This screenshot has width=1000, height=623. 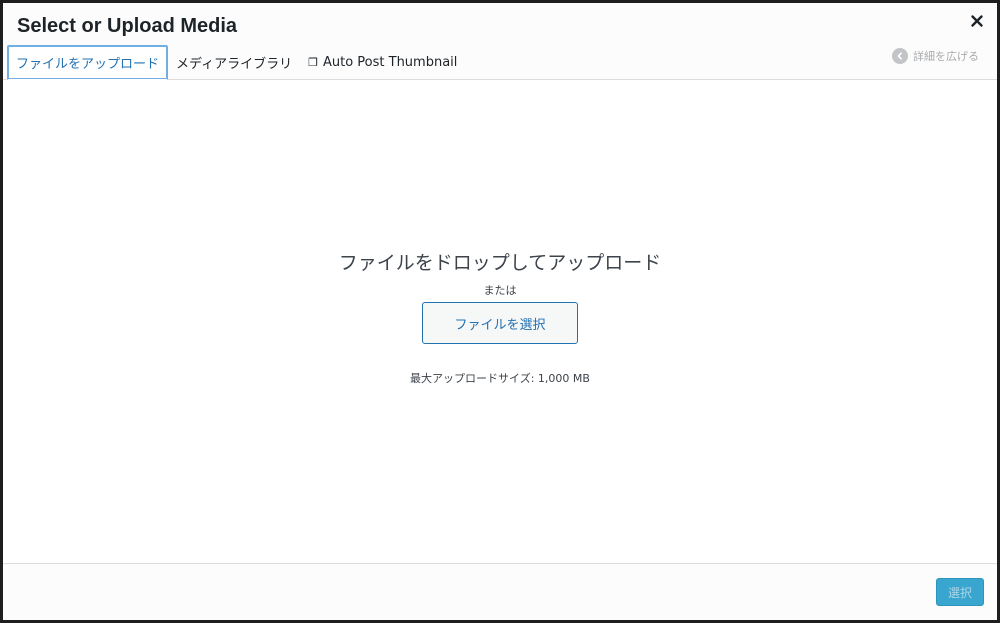 What do you see at coordinates (500, 290) in the screenshot?
I see `or-text: または` at bounding box center [500, 290].